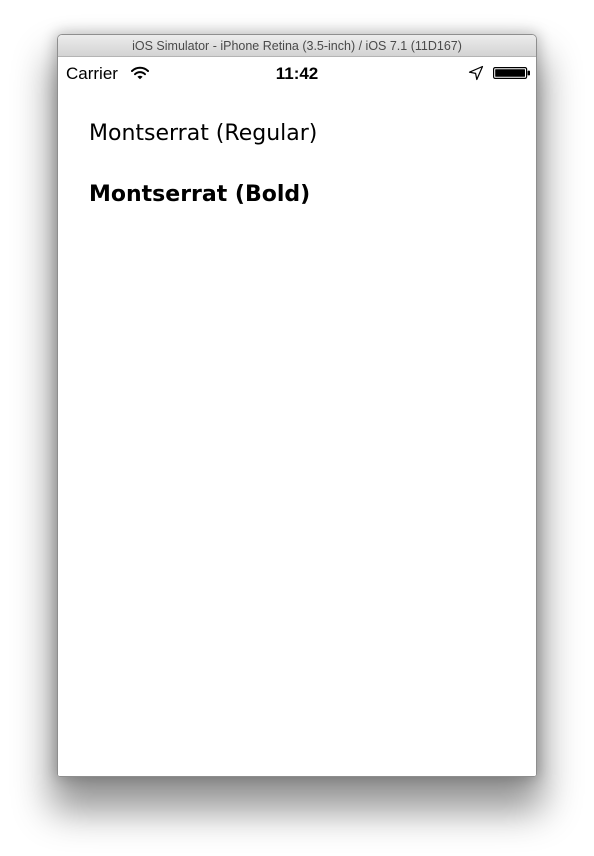 This screenshot has height=856, width=594. What do you see at coordinates (511, 73) in the screenshot?
I see `battery-icon` at bounding box center [511, 73].